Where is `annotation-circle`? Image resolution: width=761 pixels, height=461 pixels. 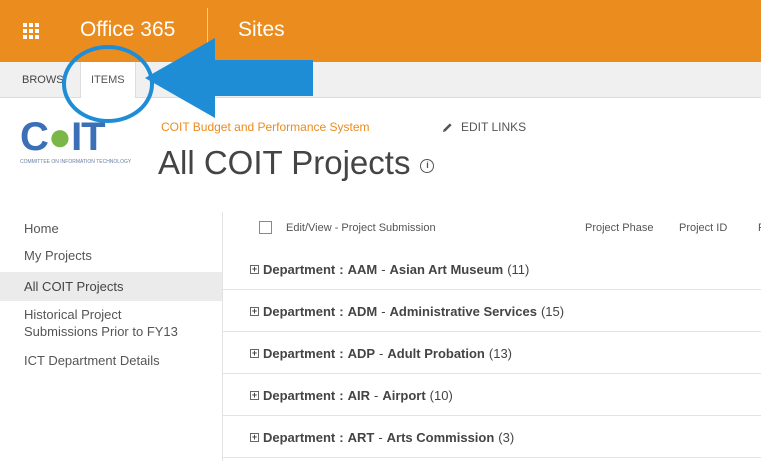
annotation-circle is located at coordinates (108, 84).